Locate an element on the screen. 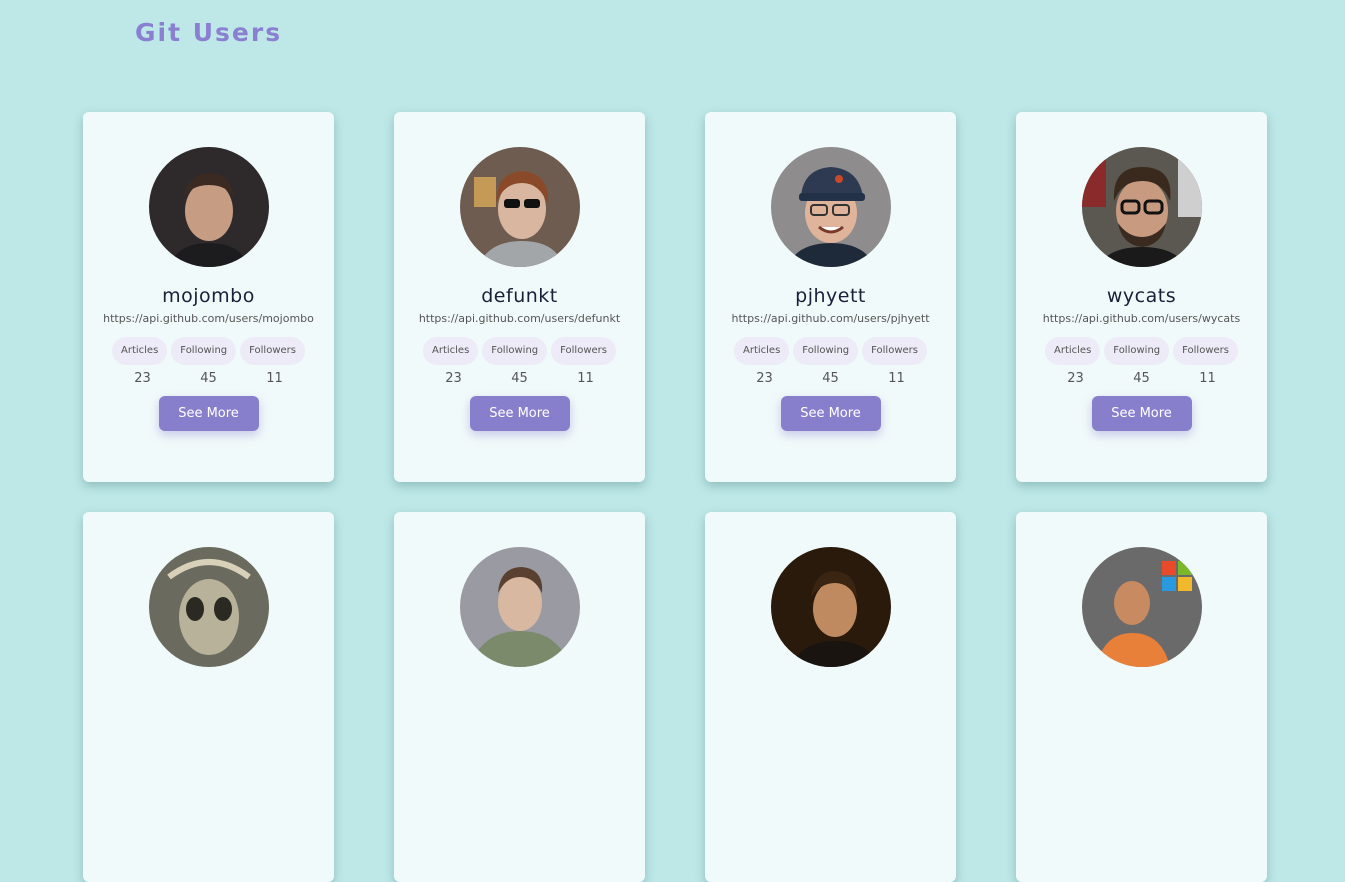  username: mojombo is located at coordinates (208, 296).